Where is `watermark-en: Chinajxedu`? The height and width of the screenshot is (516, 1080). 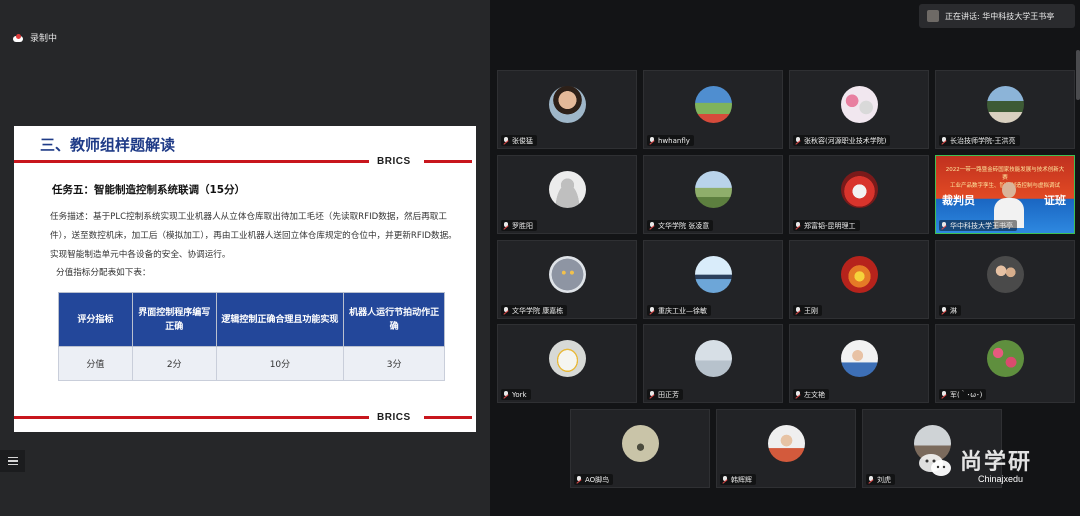 watermark-en: Chinajxedu is located at coordinates (1001, 479).